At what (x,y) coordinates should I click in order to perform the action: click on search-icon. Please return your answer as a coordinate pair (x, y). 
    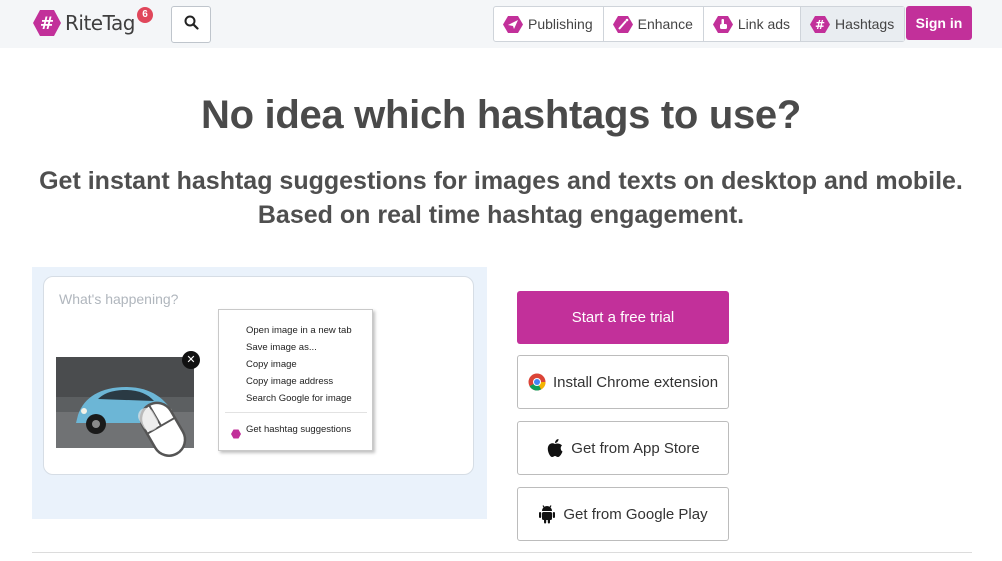
    Looking at the image, I should click on (191, 25).